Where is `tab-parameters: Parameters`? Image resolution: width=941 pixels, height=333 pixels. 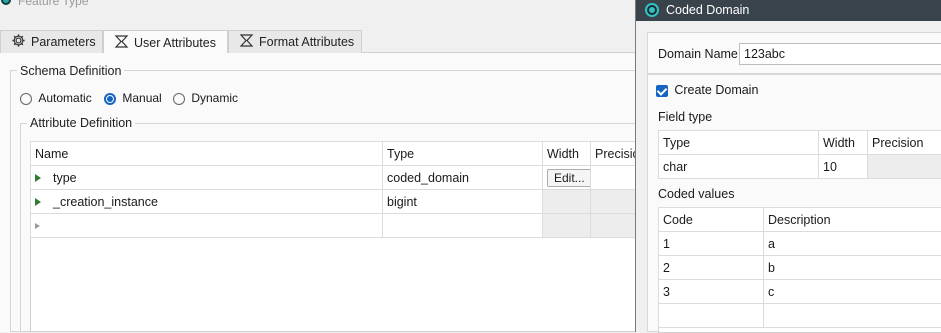
tab-parameters: Parameters is located at coordinates (51, 41).